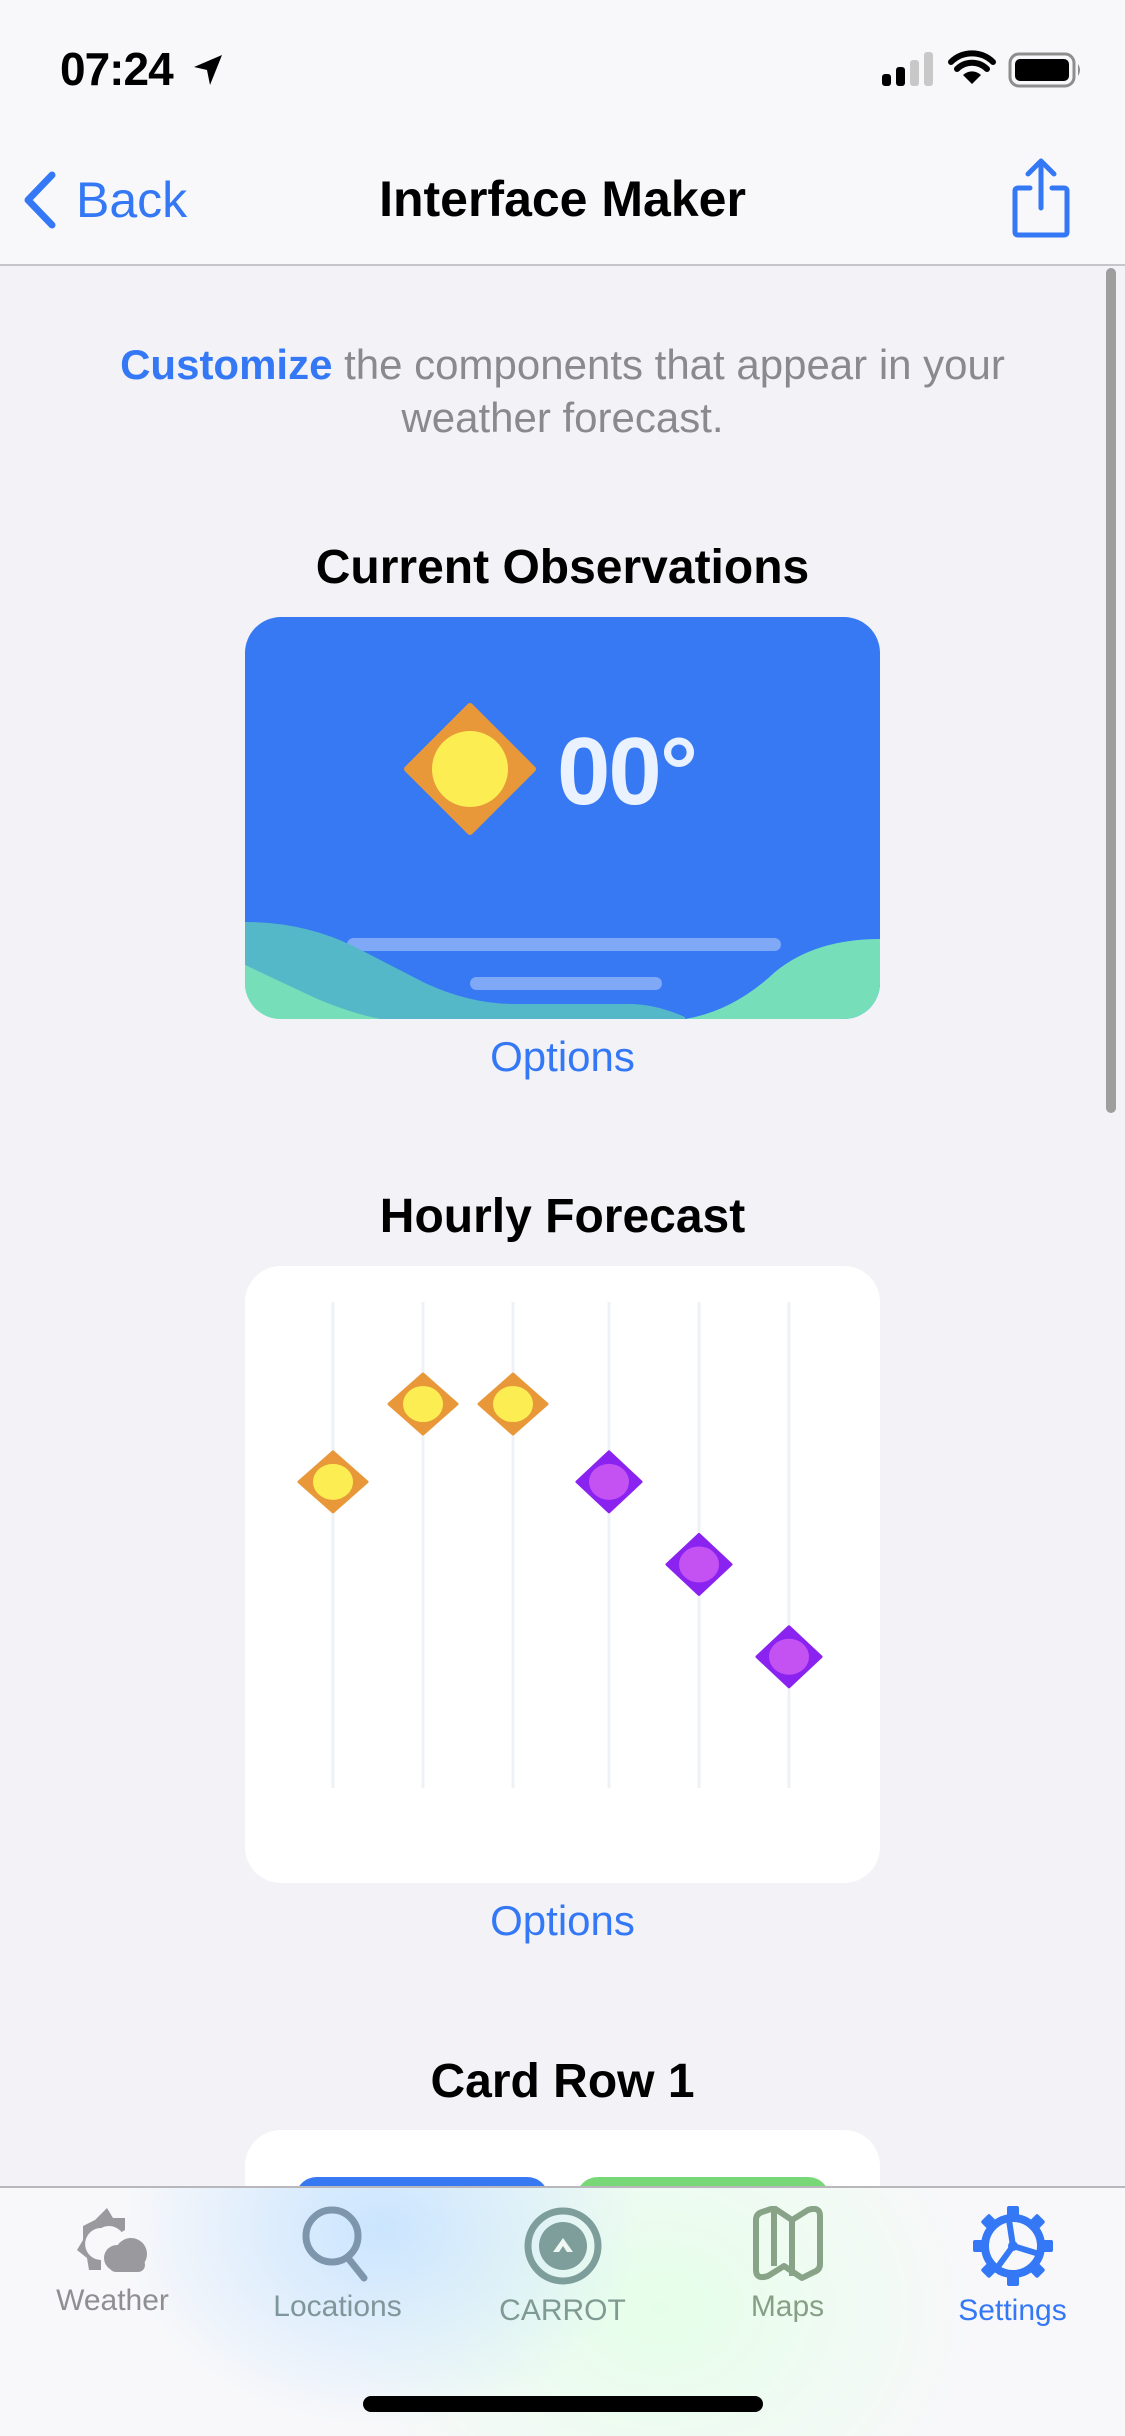 The width and height of the screenshot is (1125, 2436). Describe the element at coordinates (562, 567) in the screenshot. I see `section-title-current-observations: Current Observations` at that location.